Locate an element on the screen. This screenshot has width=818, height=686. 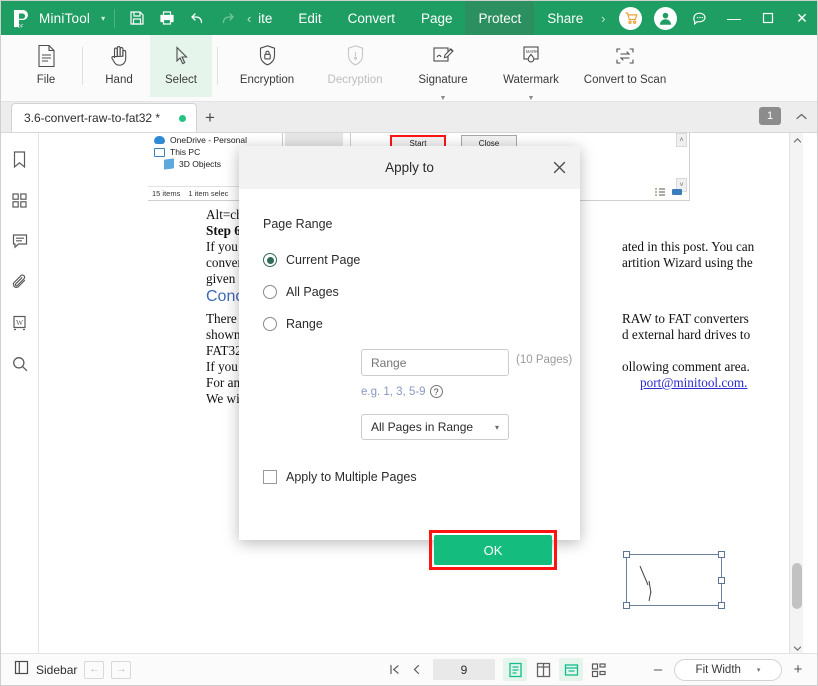
radio-all-pages-control is located at coordinates (270, 292).